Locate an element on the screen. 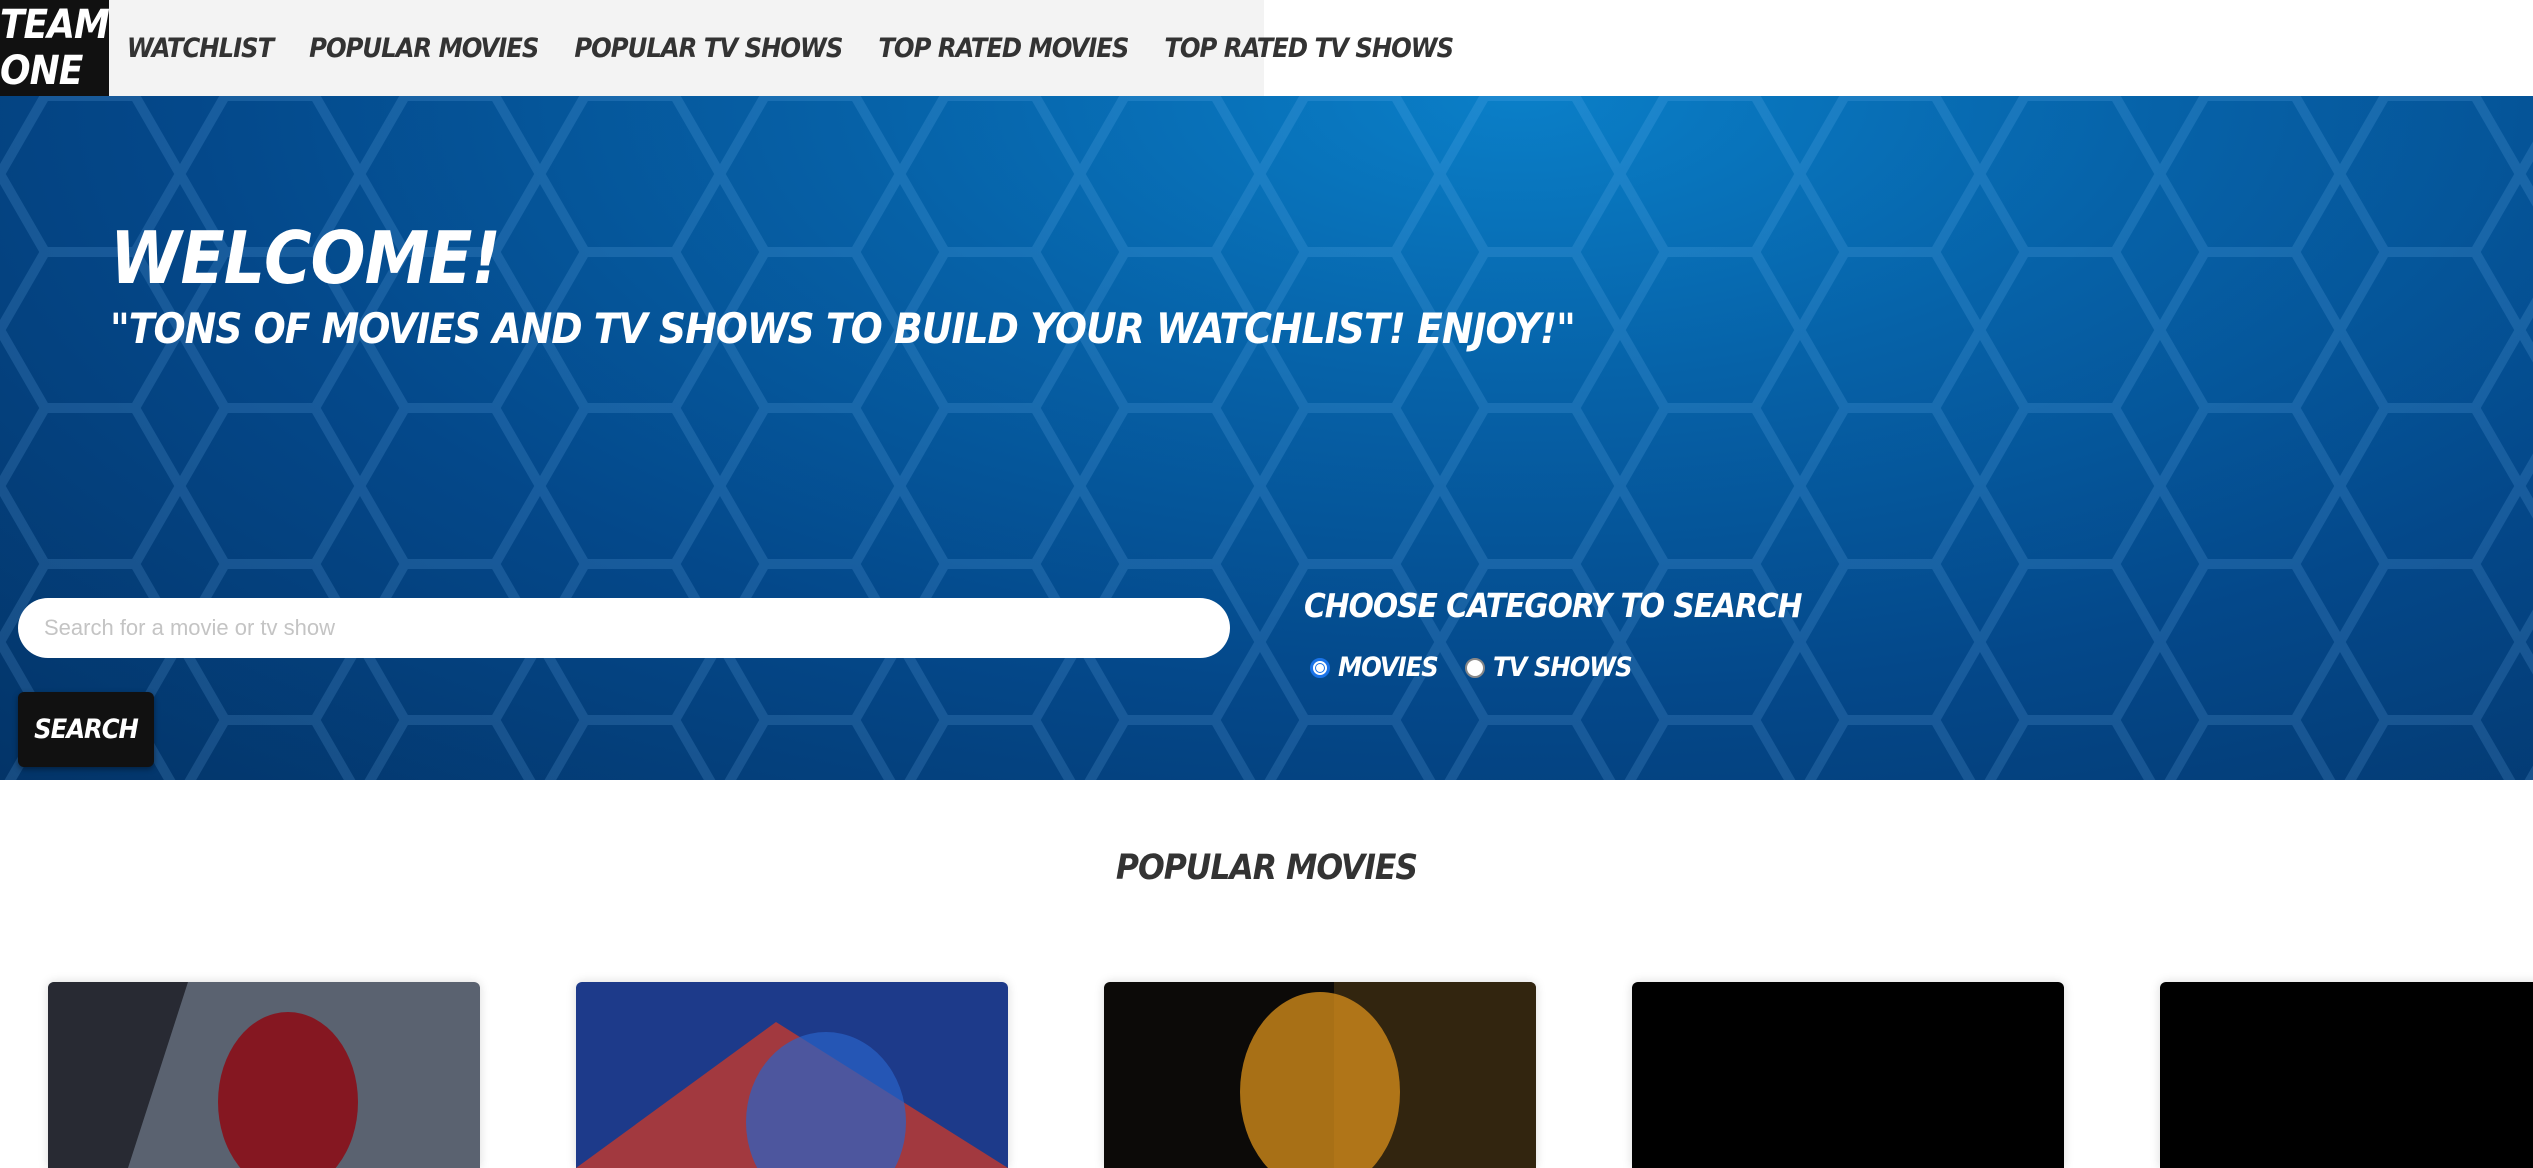 The image size is (2533, 1168). tv-shows-radio-button is located at coordinates (1475, 667).